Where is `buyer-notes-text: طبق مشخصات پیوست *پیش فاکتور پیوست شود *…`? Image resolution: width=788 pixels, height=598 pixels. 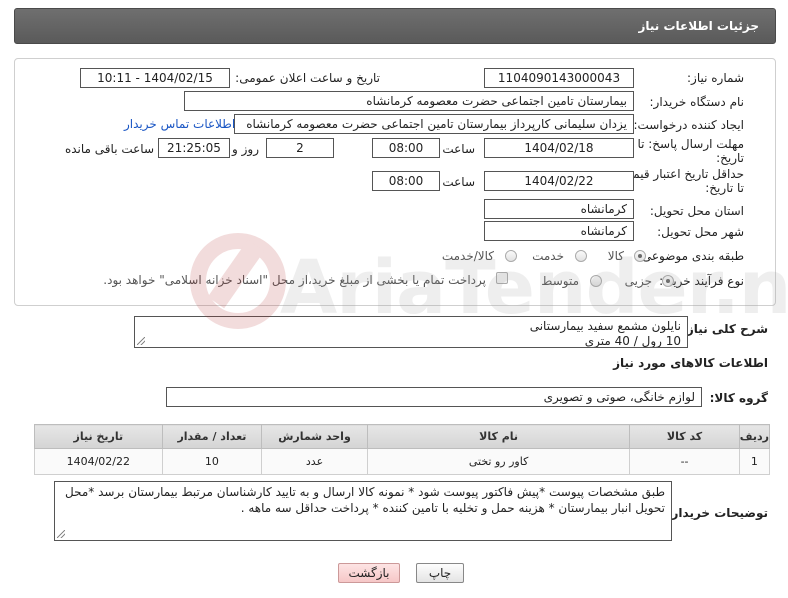
buyer-notes-text: طبق مشخصات پیوست *پیش فاکتور پیوست شود *… is located at coordinates (365, 500).